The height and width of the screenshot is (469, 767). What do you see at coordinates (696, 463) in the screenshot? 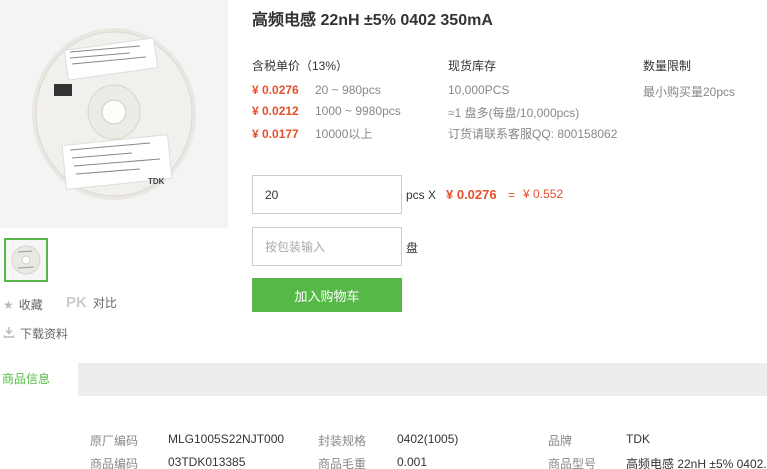
I see `spec-value: 高频电感 22nH ±5% 0402.` at bounding box center [696, 463].